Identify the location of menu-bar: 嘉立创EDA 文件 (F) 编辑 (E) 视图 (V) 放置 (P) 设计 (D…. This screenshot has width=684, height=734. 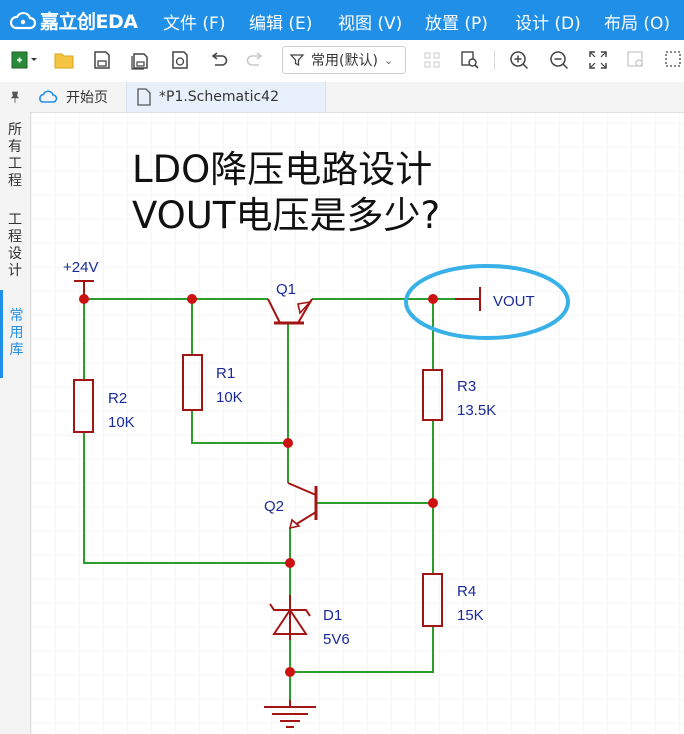
(342, 20).